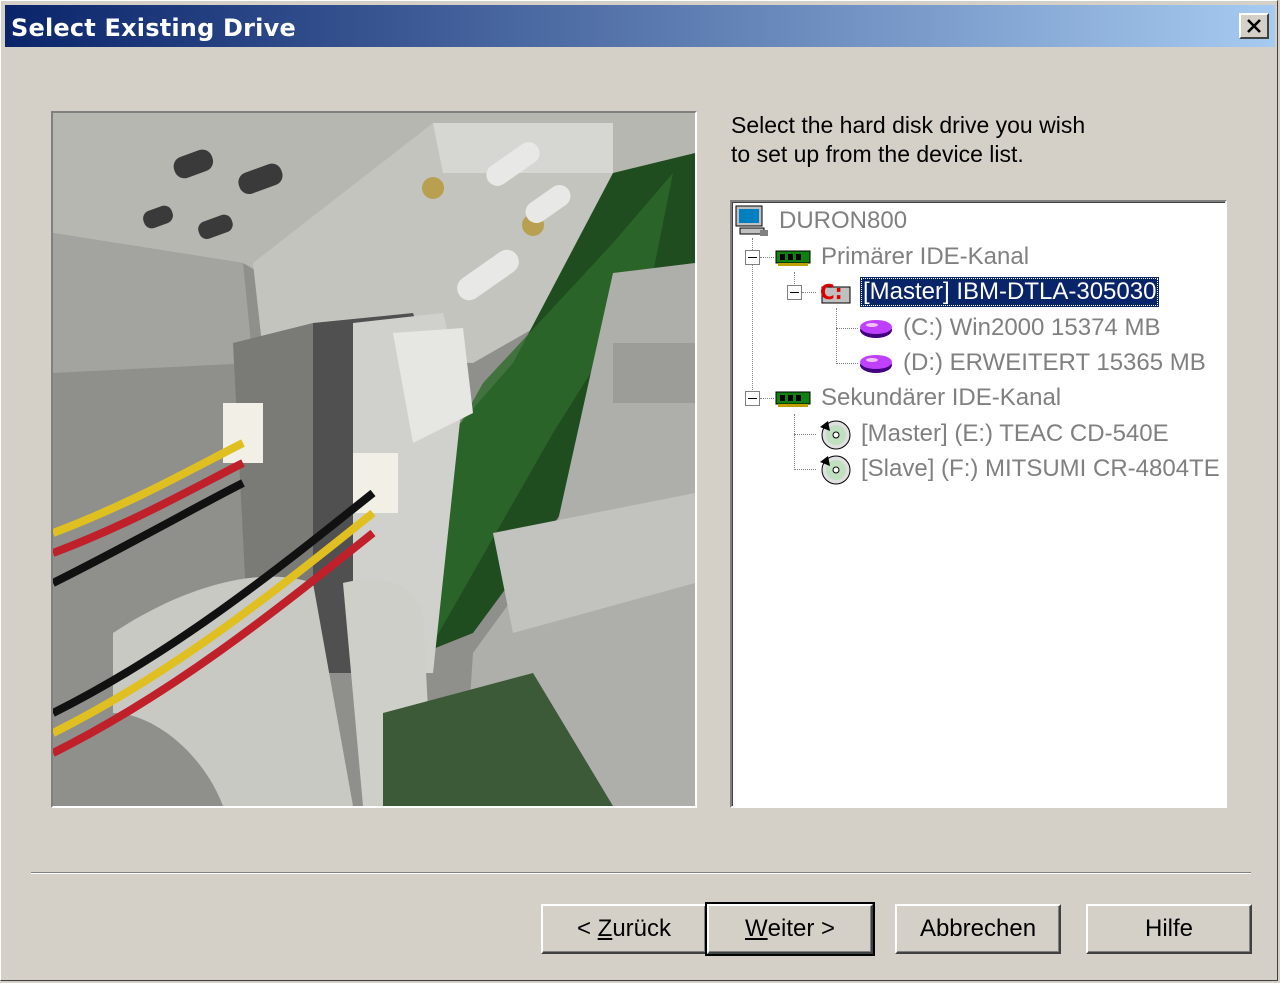 The height and width of the screenshot is (983, 1280). I want to click on back-button: < Zurück, so click(624, 929).